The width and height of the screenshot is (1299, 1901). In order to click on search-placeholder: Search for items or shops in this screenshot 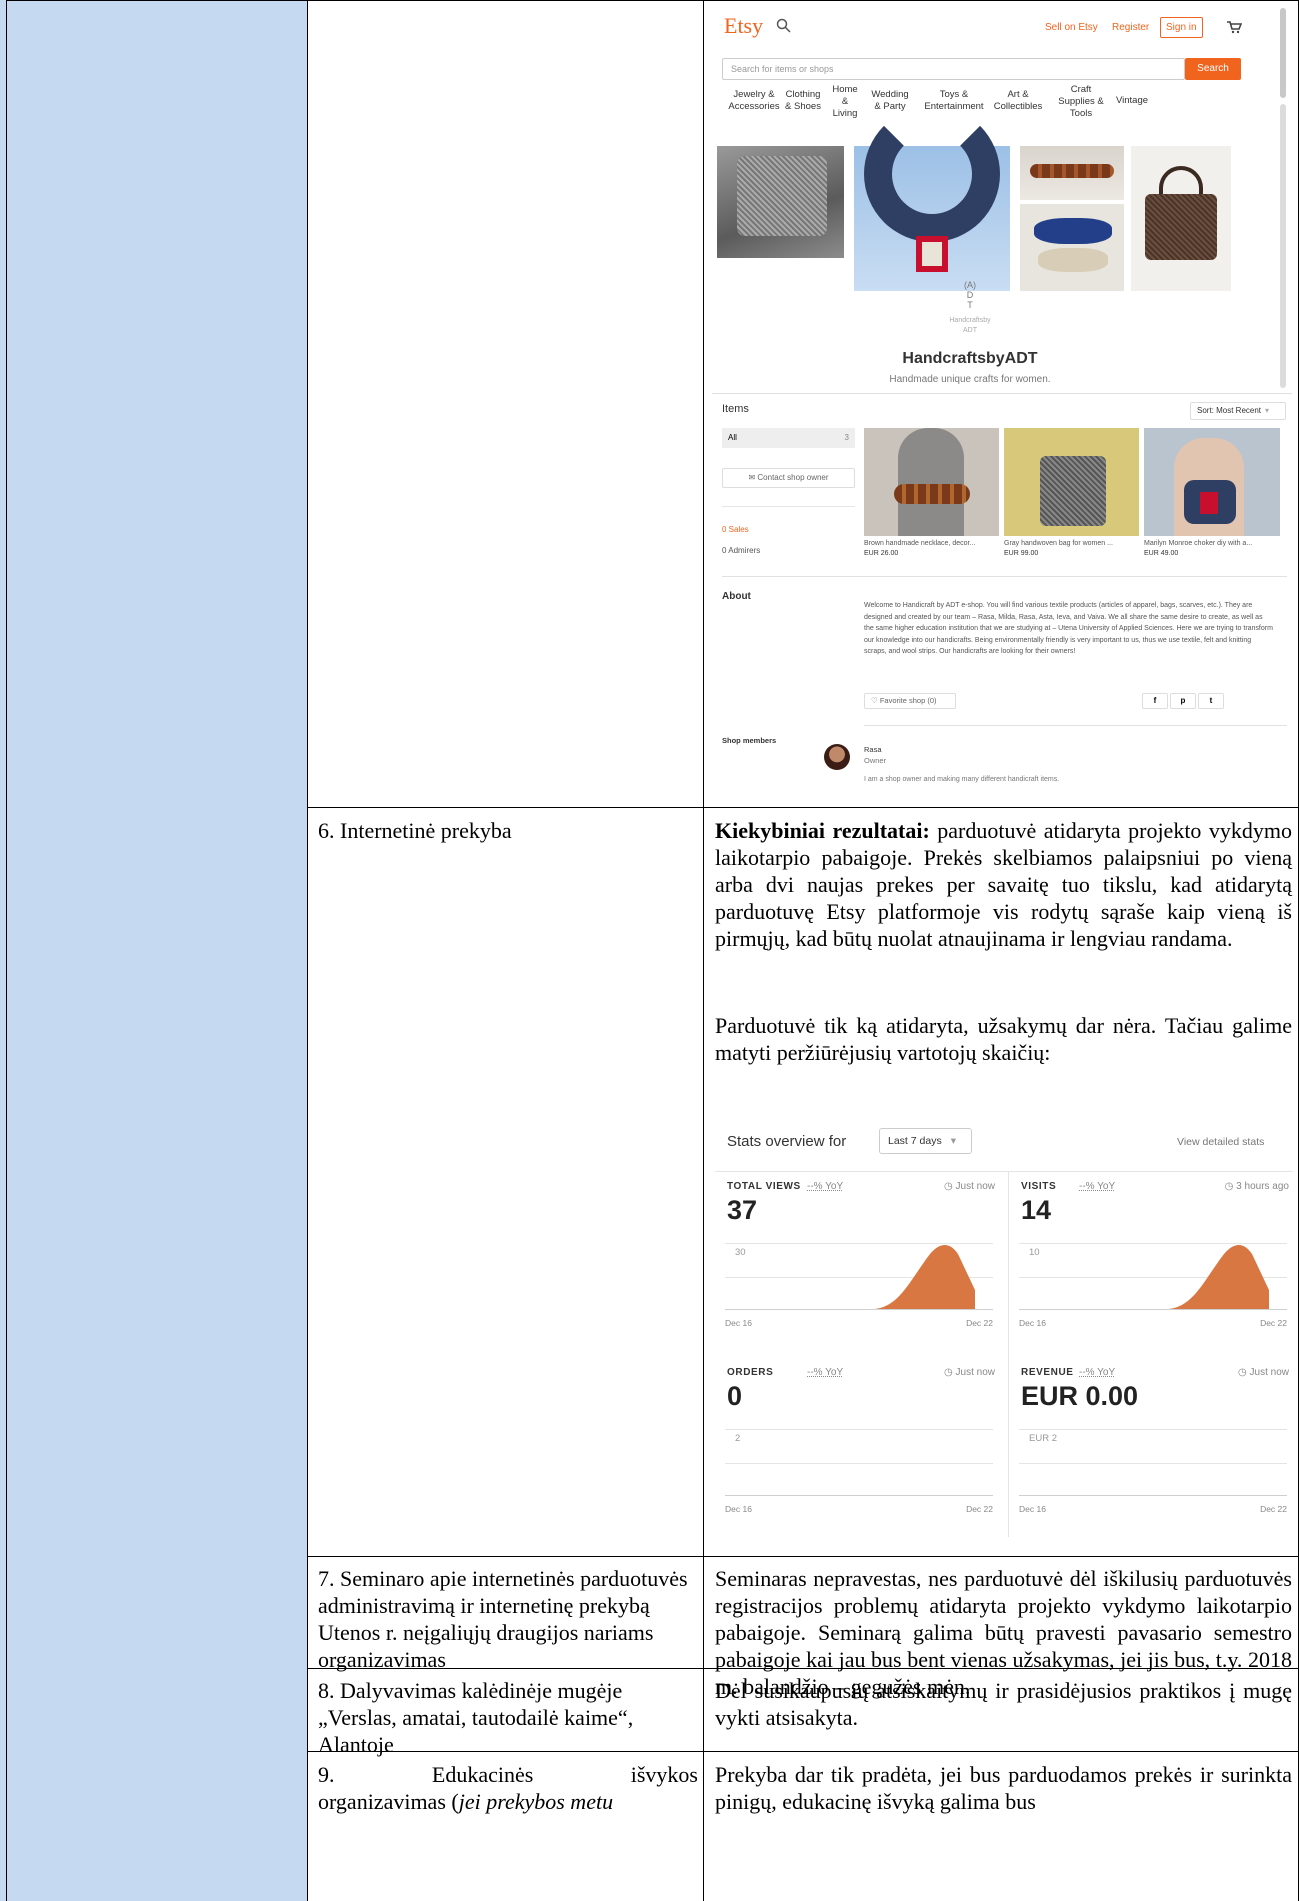, I will do `click(782, 69)`.